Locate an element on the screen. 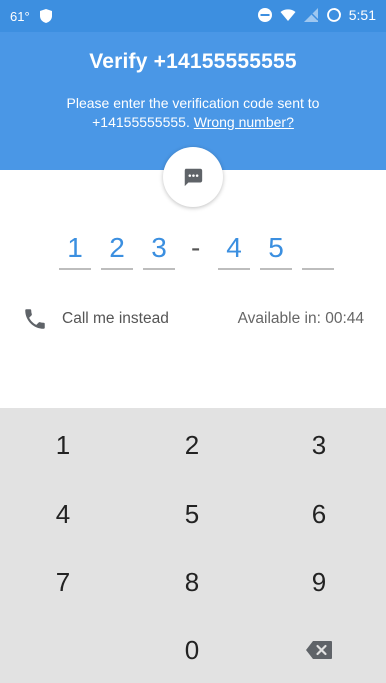 The width and height of the screenshot is (386, 683). key-2: 2 is located at coordinates (192, 445).